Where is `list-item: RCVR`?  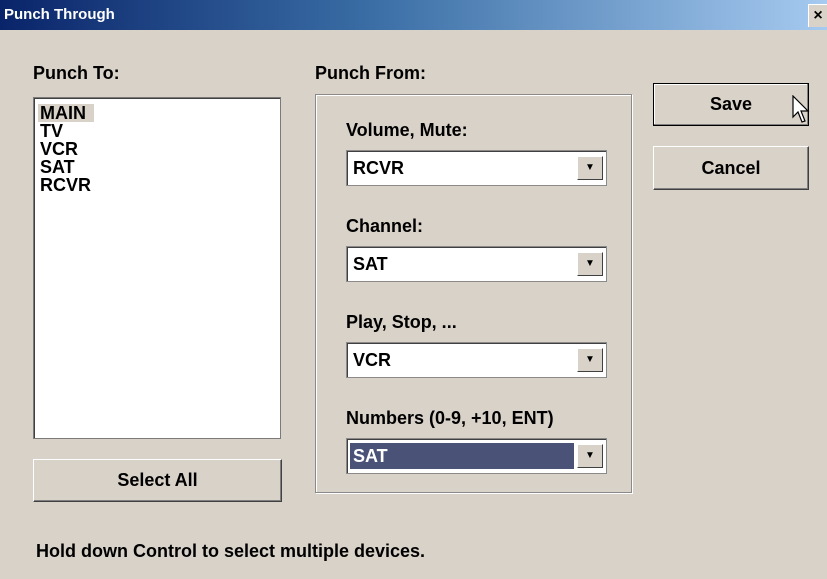 list-item: RCVR is located at coordinates (65, 185).